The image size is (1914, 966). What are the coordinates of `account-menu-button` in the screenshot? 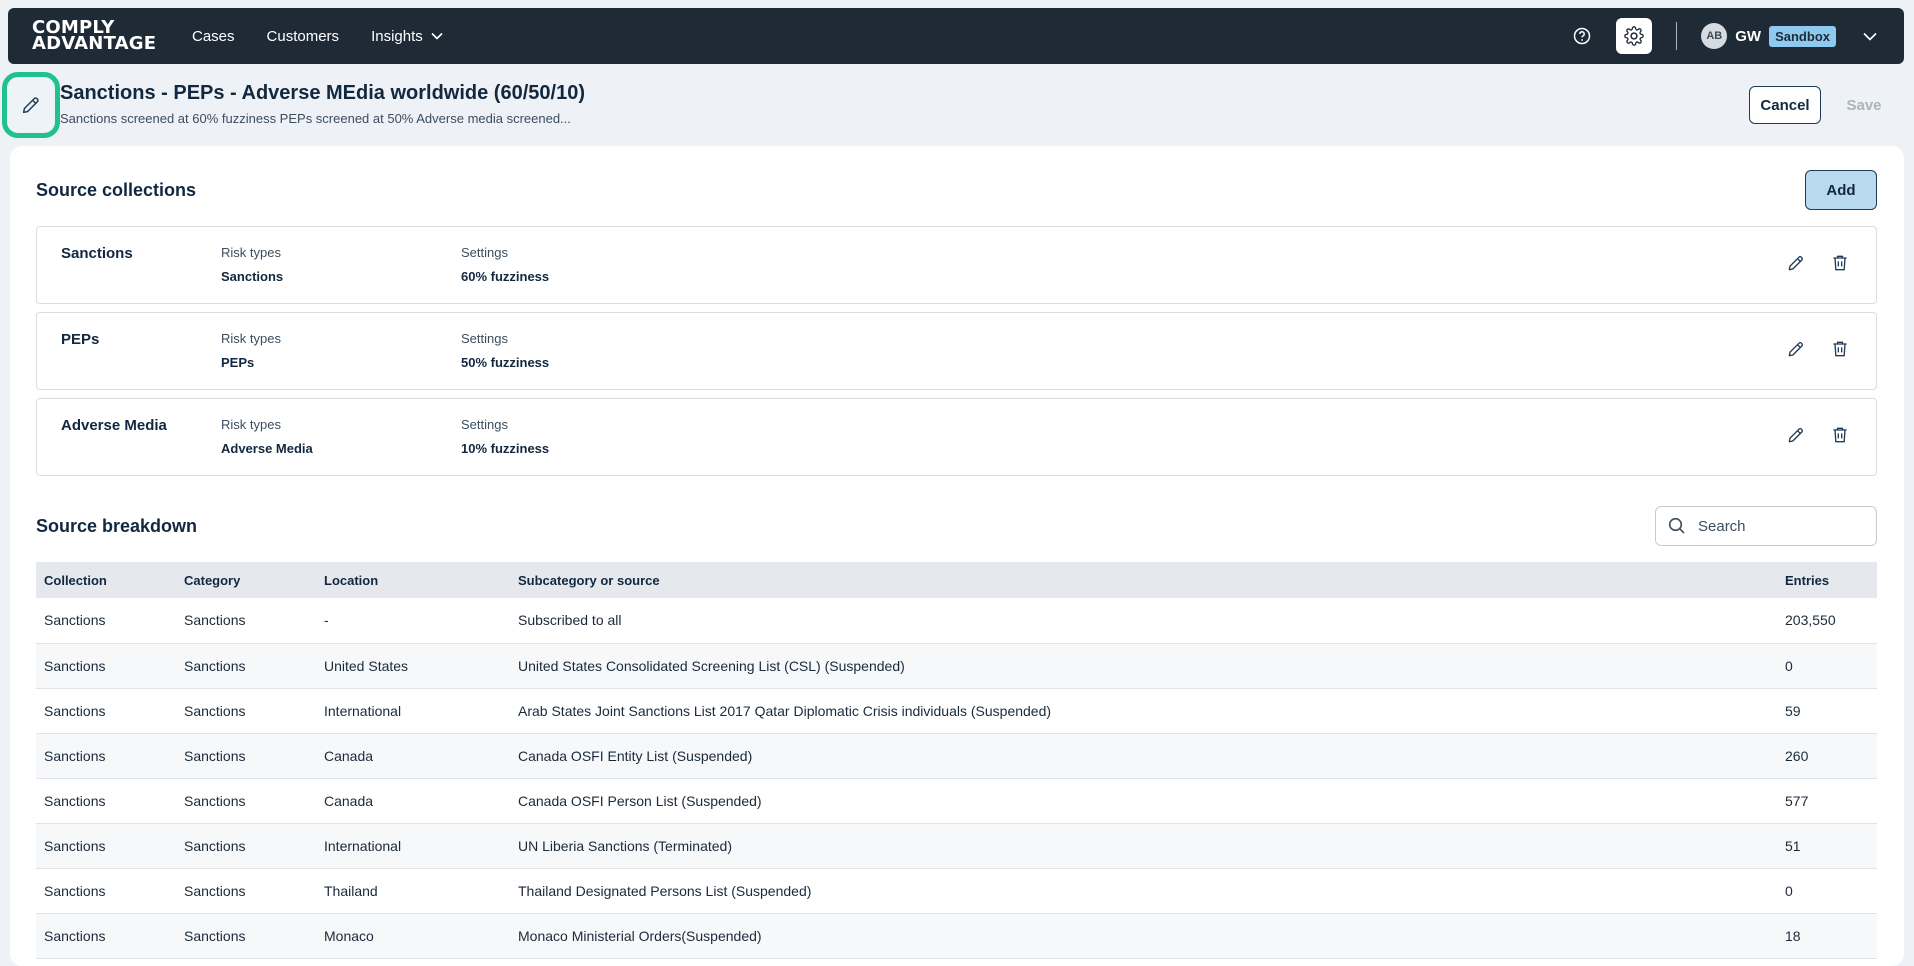 It's located at (1870, 36).